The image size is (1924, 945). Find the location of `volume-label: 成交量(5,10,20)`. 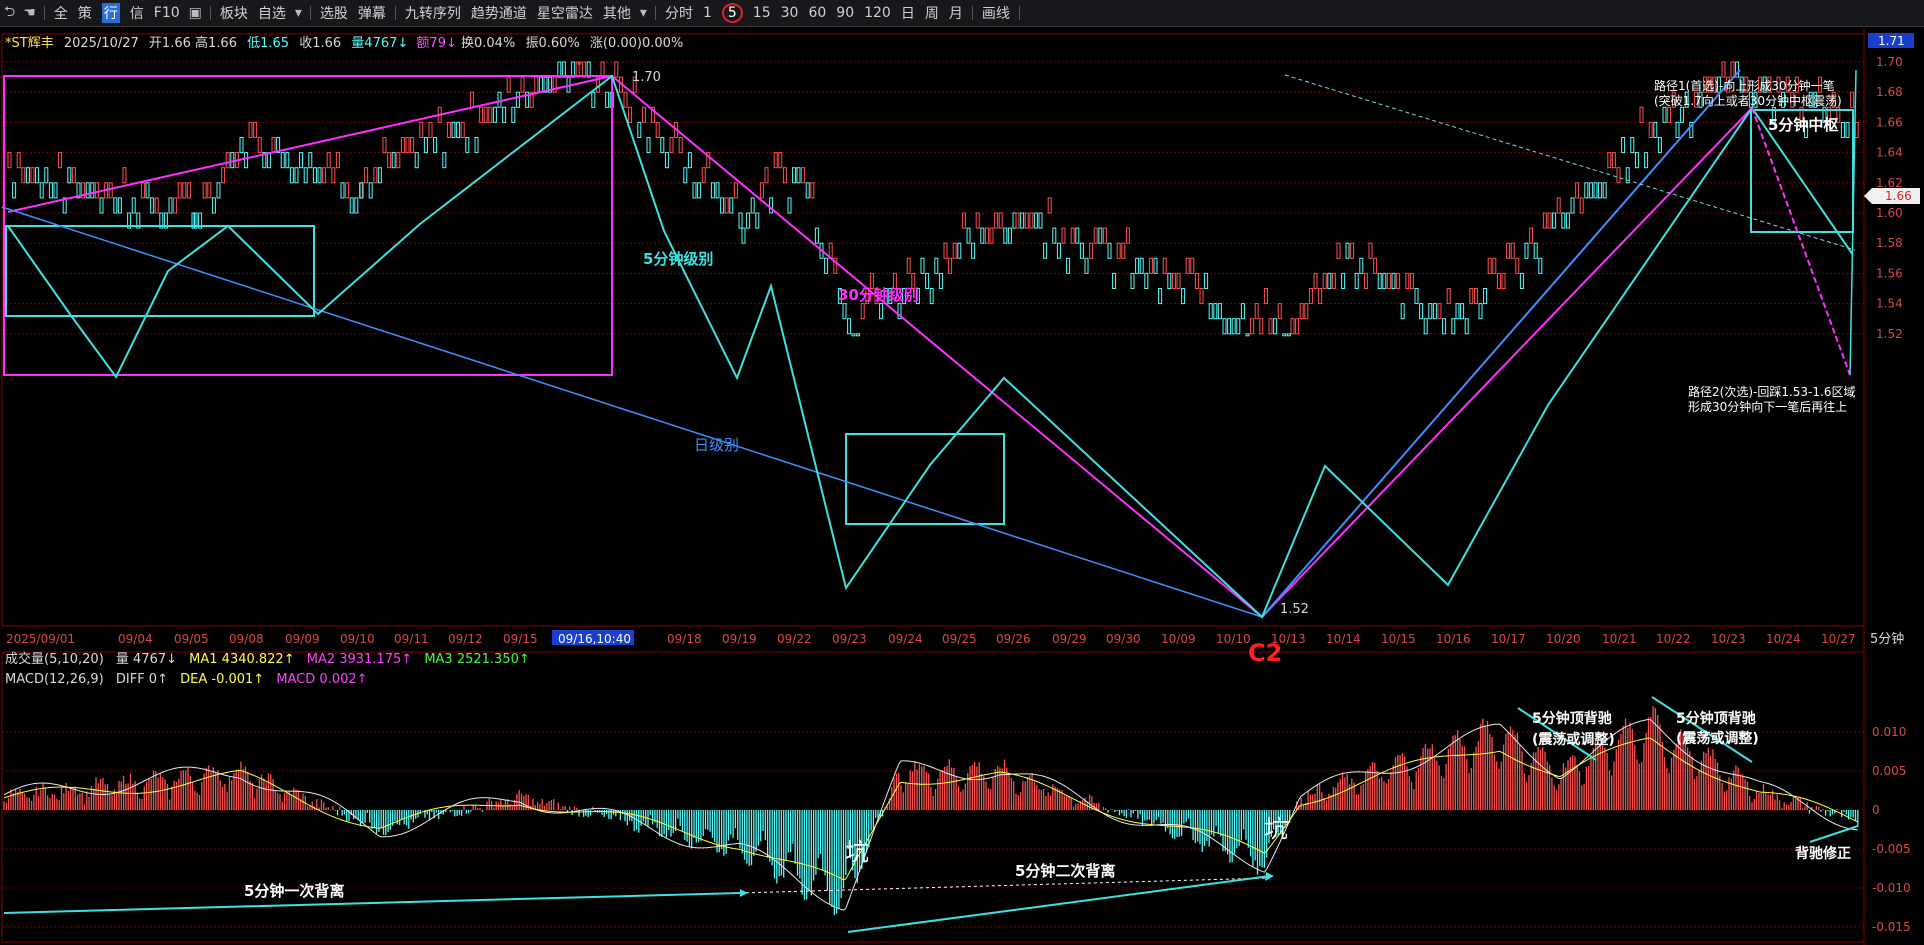

volume-label: 成交量(5,10,20) is located at coordinates (54, 659).